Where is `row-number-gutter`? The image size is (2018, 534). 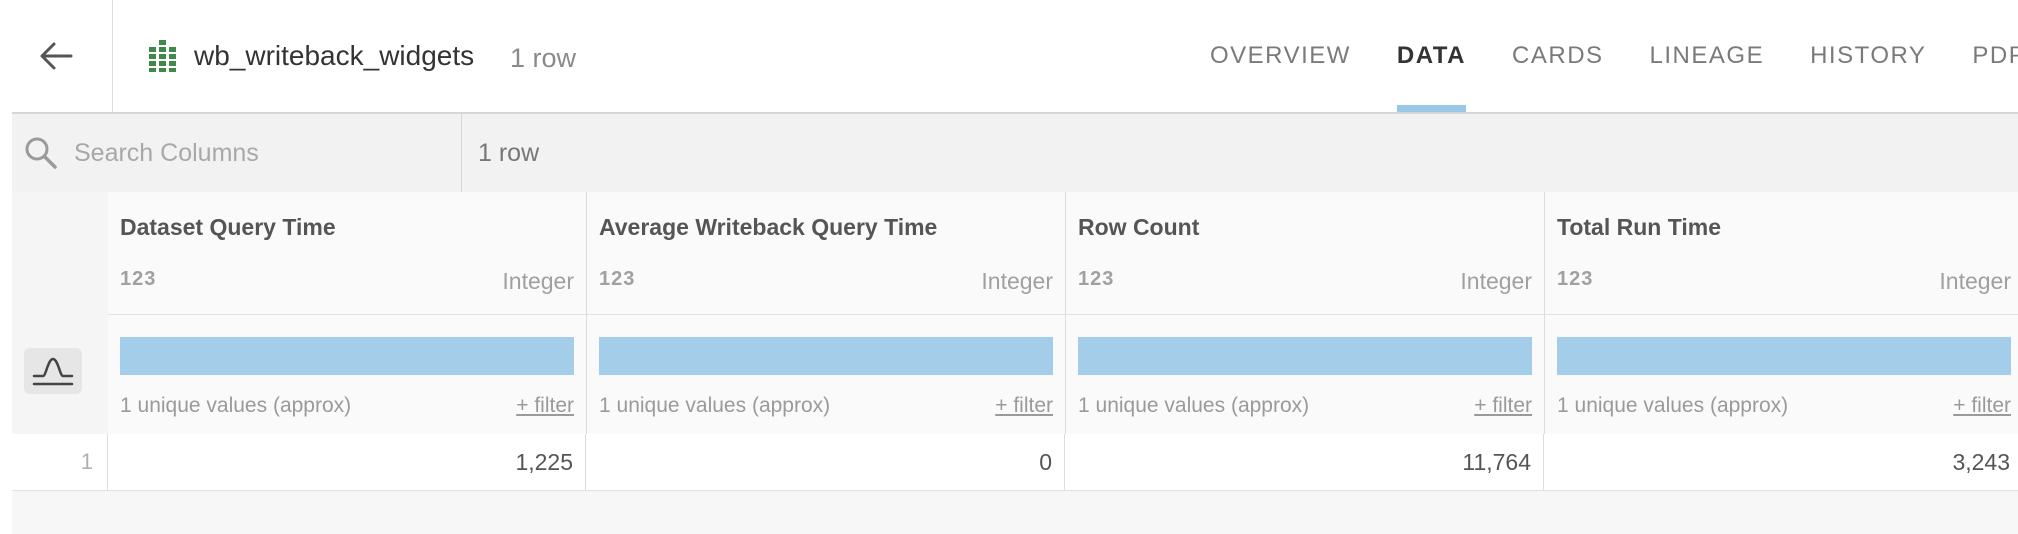
row-number-gutter is located at coordinates (60, 313).